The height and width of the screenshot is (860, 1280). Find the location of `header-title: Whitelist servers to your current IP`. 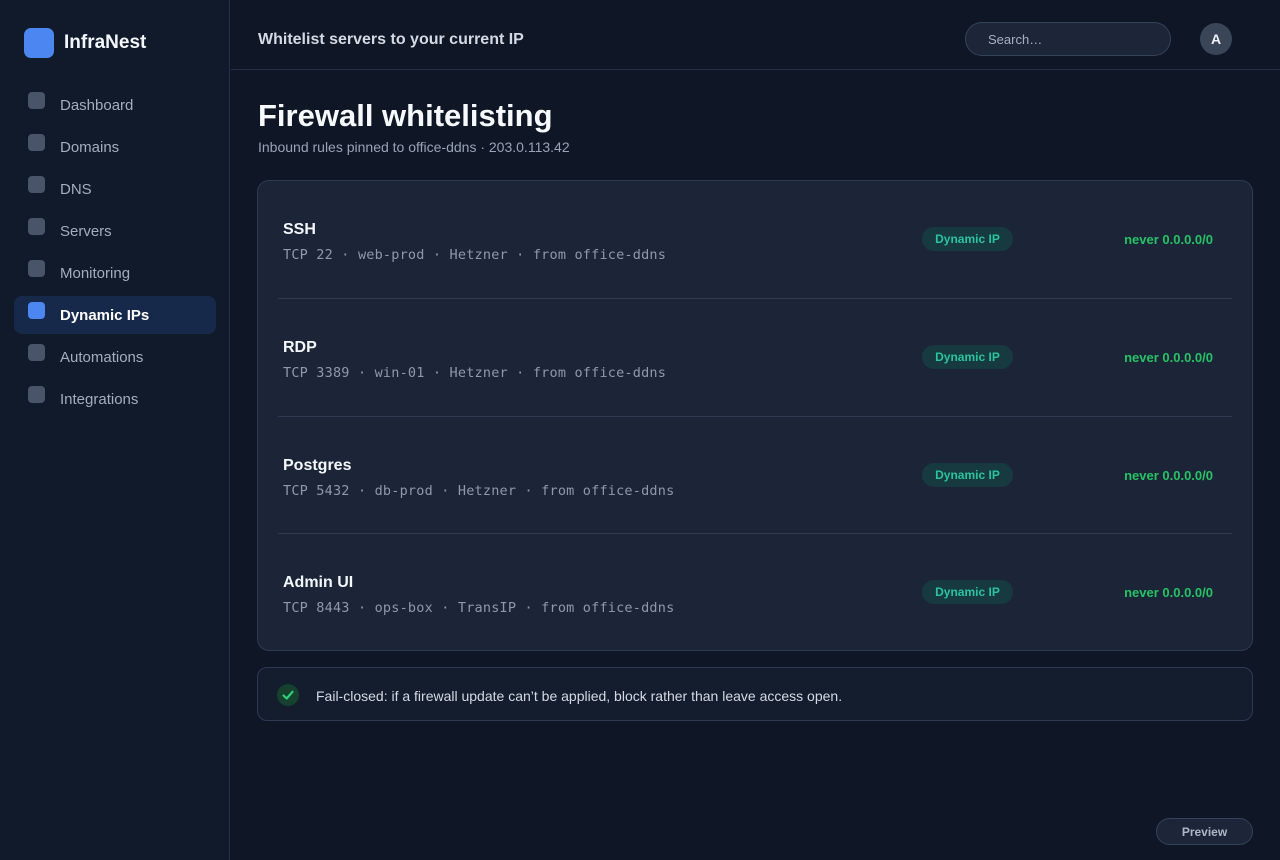

header-title: Whitelist servers to your current IP is located at coordinates (391, 39).